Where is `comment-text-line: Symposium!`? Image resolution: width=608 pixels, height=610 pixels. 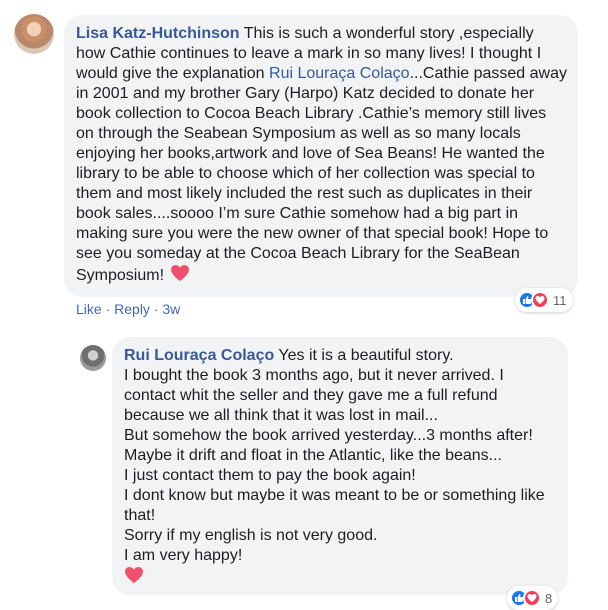 comment-text-line: Symposium! is located at coordinates (120, 276).